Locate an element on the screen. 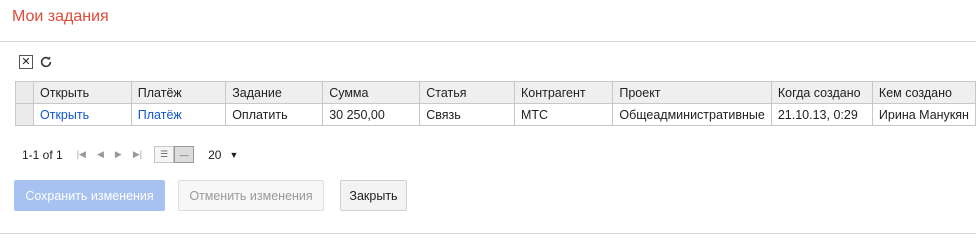 The width and height of the screenshot is (976, 240). page-size-value: 20 is located at coordinates (215, 154).